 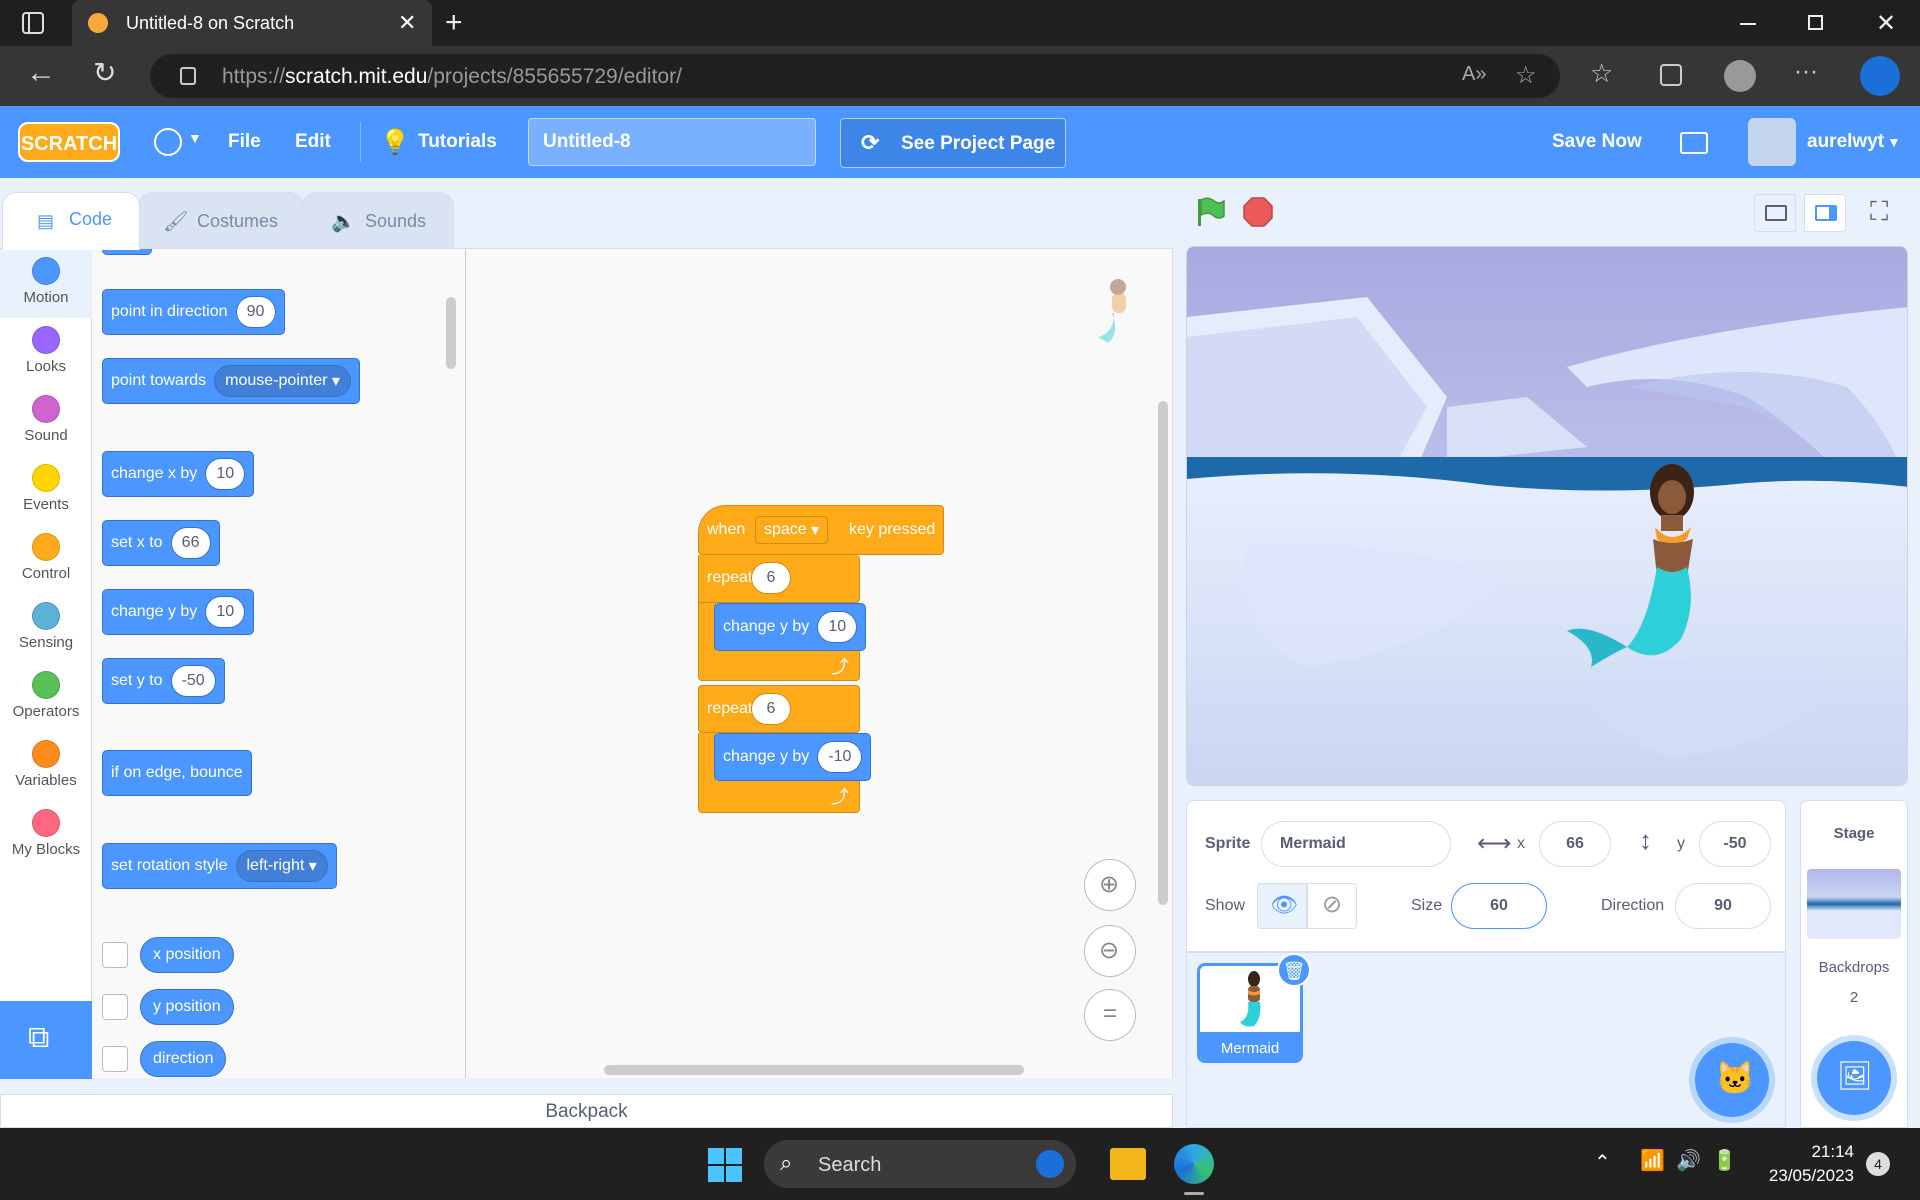 What do you see at coordinates (187, 1007) in the screenshot?
I see `palette-y-position-reporter: y position` at bounding box center [187, 1007].